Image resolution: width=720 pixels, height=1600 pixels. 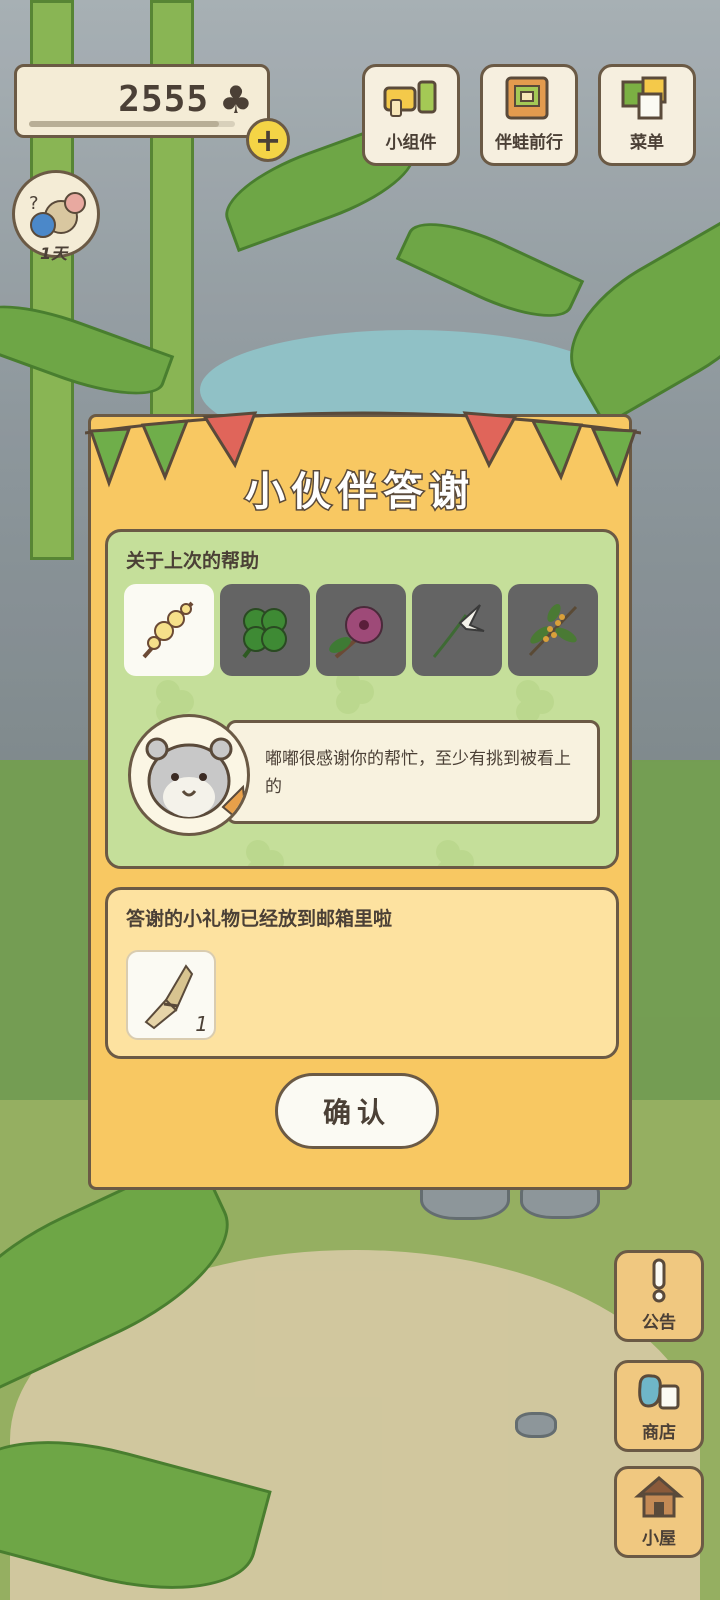 I want to click on help-items-row, so click(x=361, y=630).